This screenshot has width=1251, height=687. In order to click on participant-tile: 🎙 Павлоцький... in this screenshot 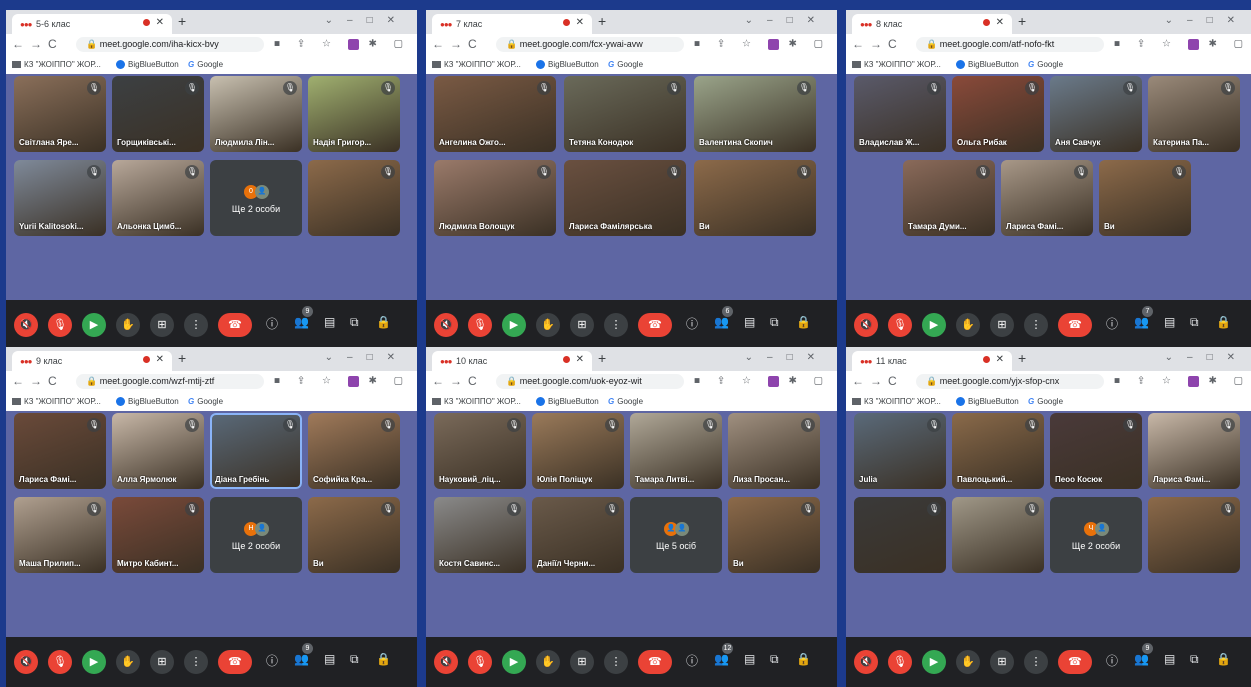, I will do `click(998, 451)`.